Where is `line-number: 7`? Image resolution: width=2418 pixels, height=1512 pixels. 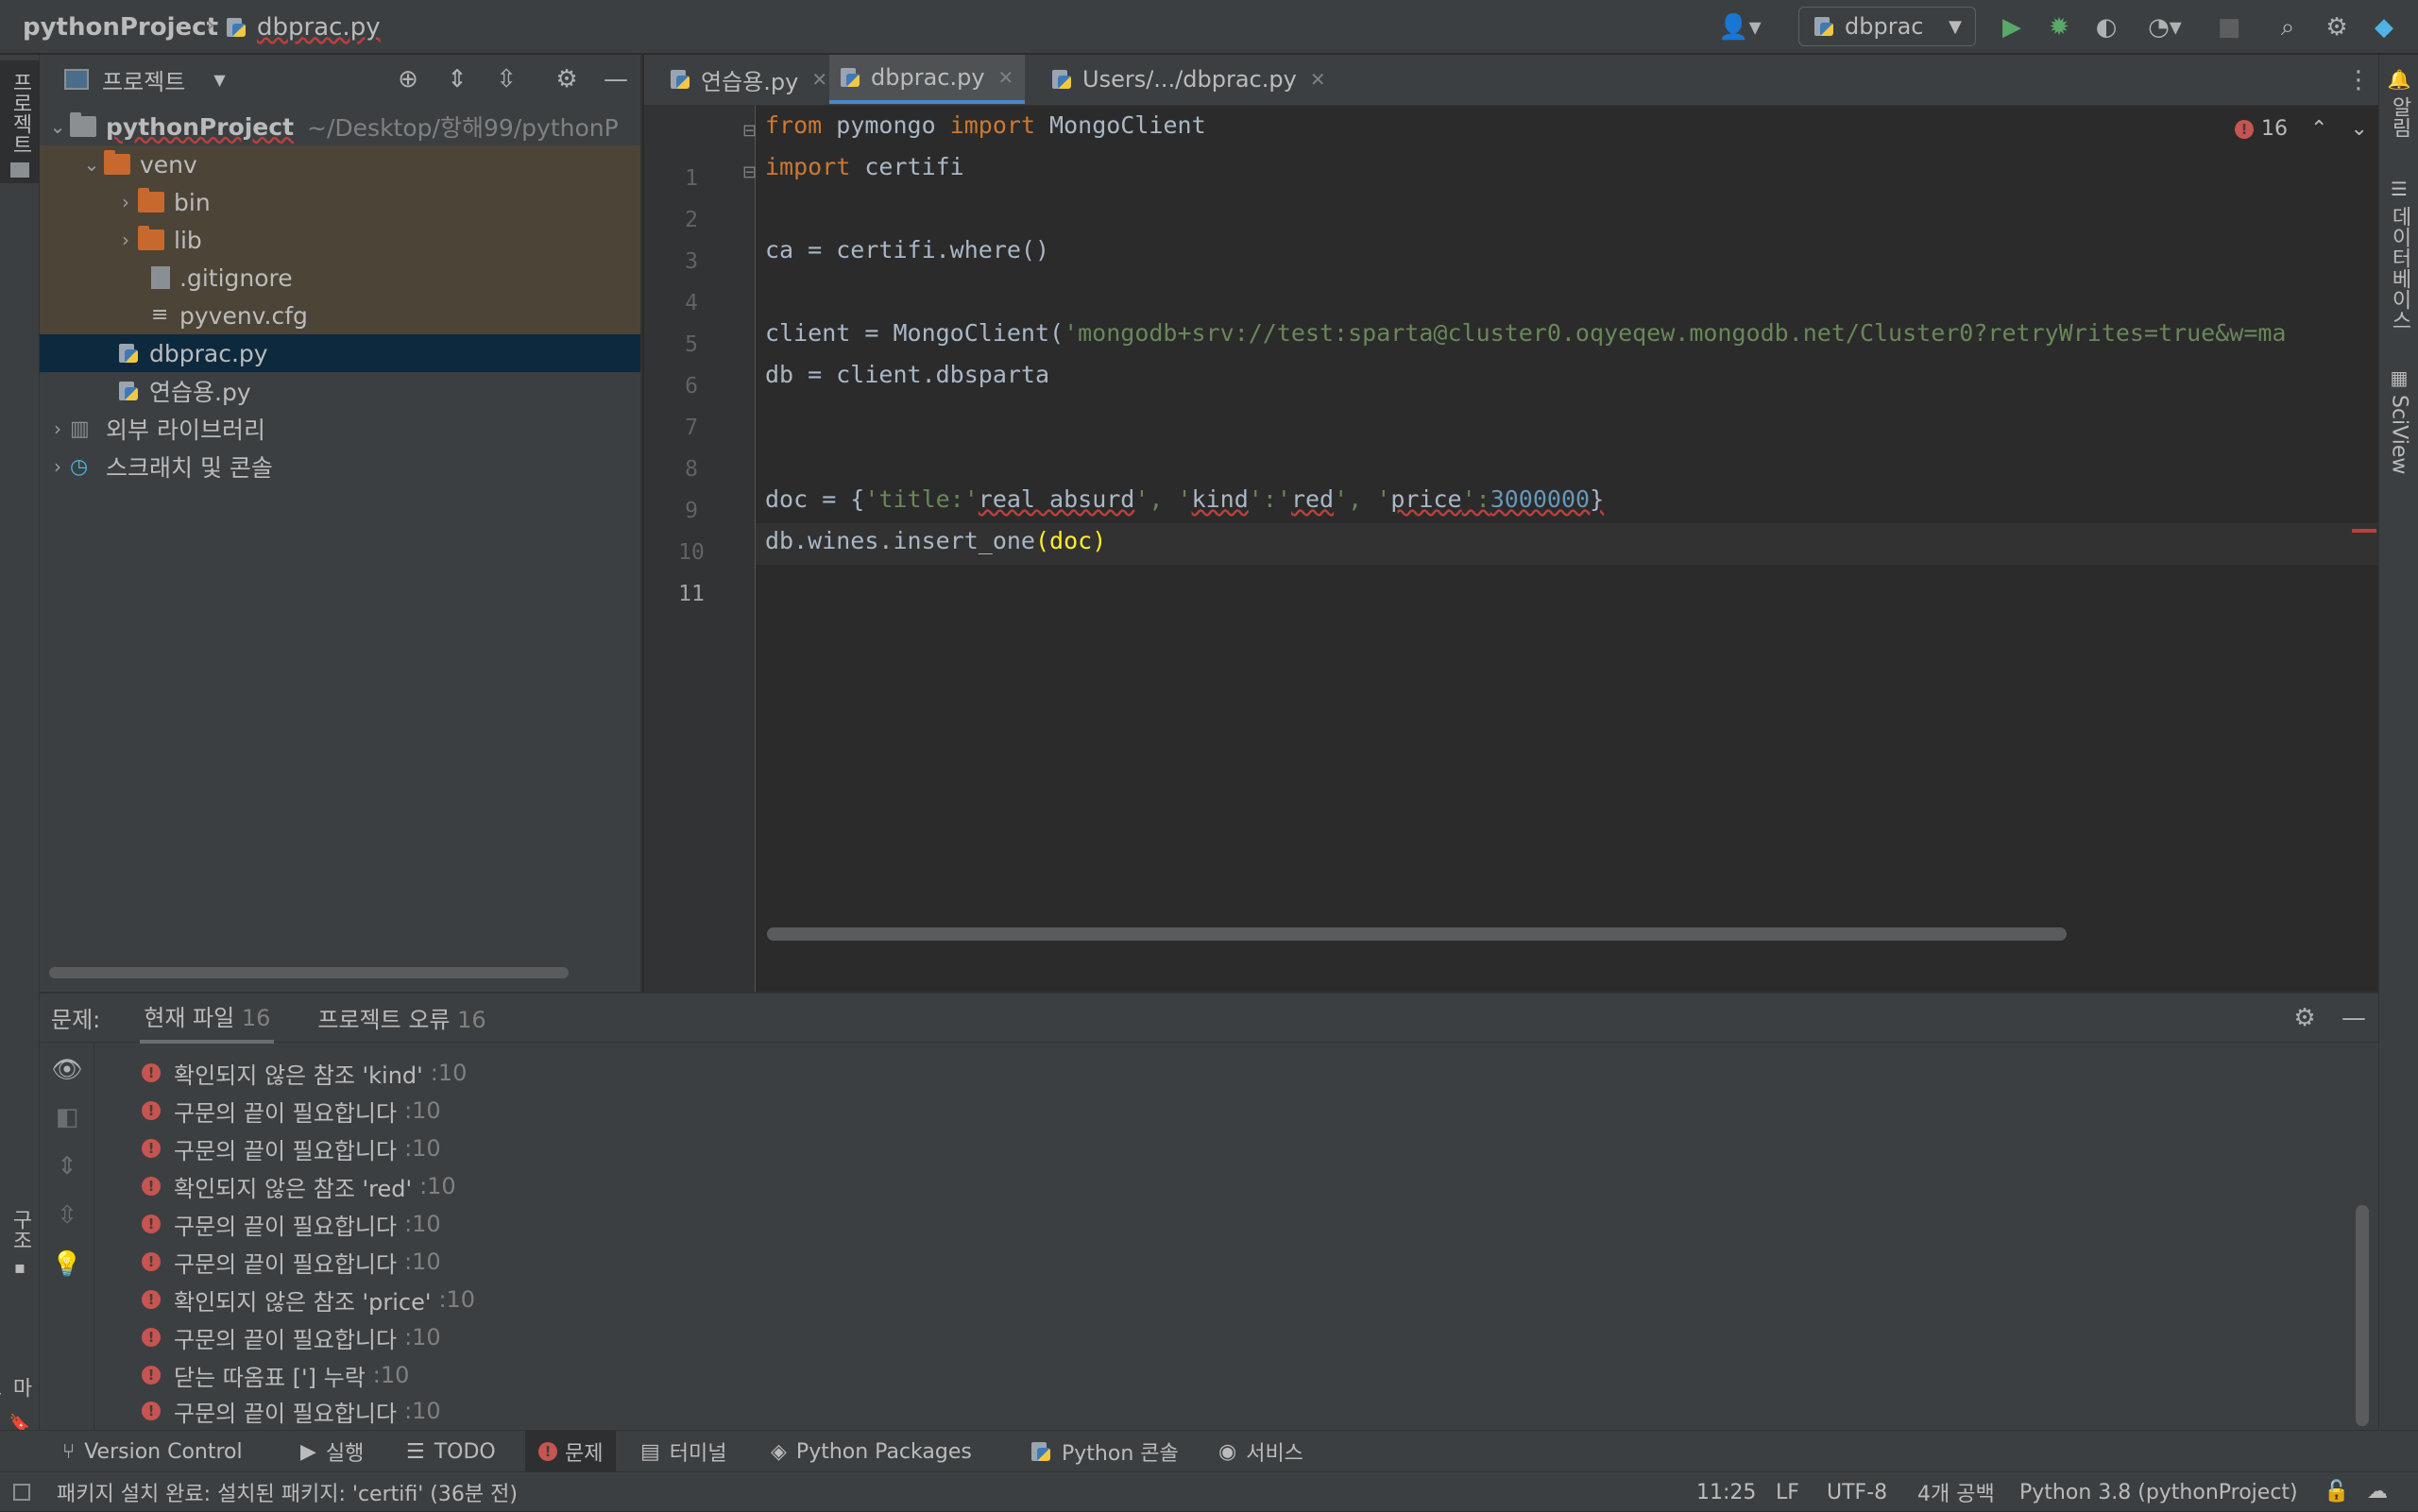 line-number: 7 is located at coordinates (691, 428).